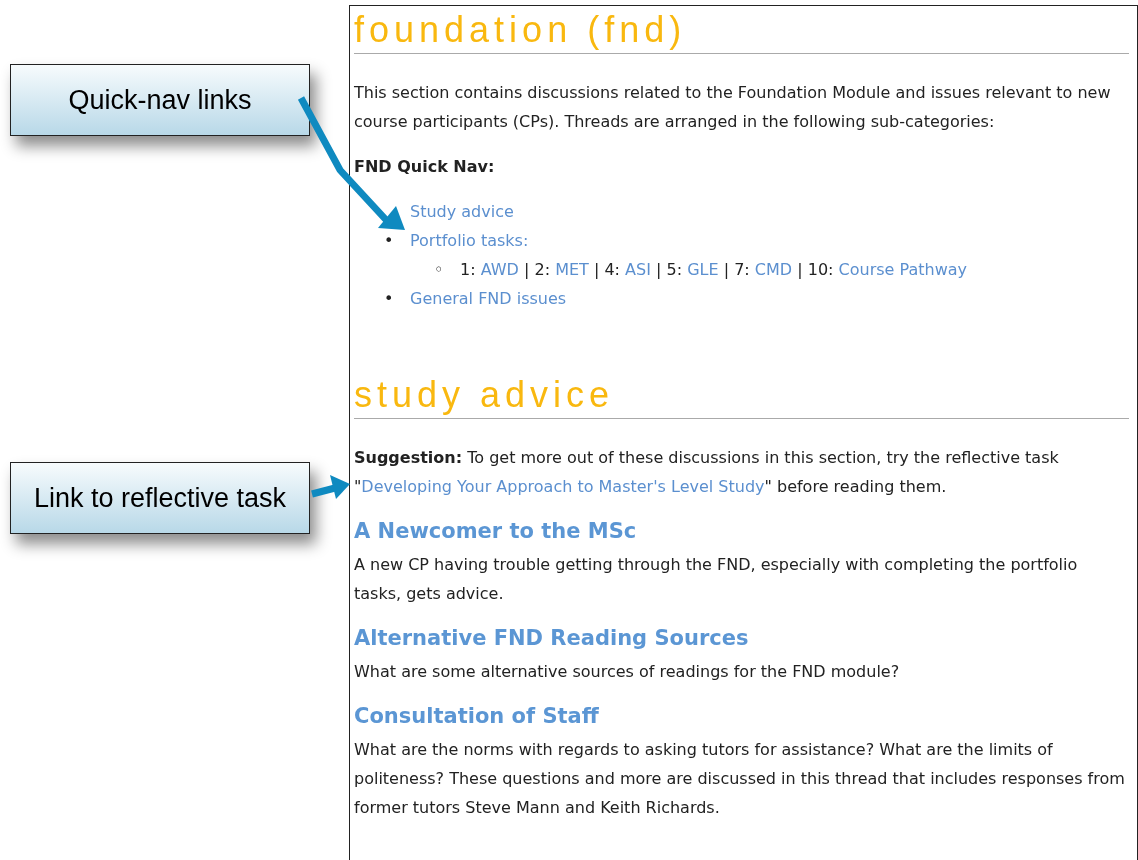  What do you see at coordinates (716, 579) in the screenshot?
I see `thread-description: A new CP having trouble getting through the FND, especially with completing the portfolio tasks, gets advice.` at bounding box center [716, 579].